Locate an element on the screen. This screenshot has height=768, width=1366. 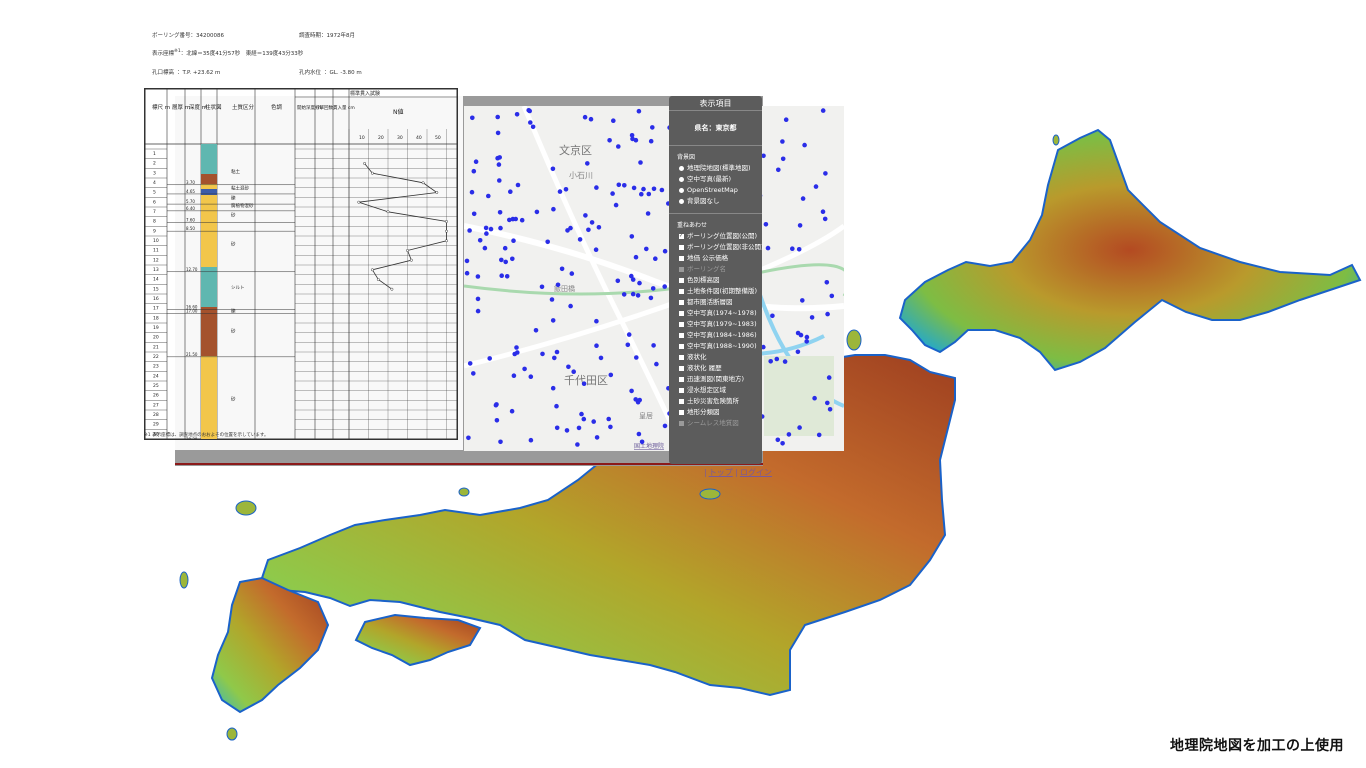
layer-depth: 6.40 is located at coordinates (190, 208).